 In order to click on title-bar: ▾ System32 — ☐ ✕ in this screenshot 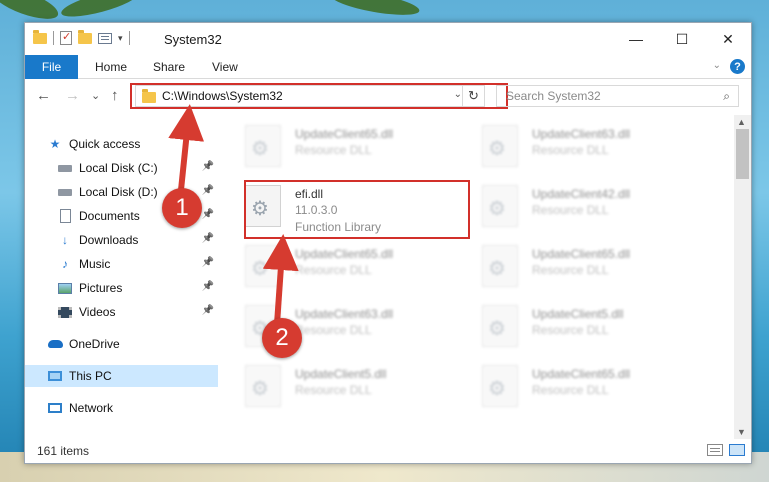, I will do `click(388, 39)`.